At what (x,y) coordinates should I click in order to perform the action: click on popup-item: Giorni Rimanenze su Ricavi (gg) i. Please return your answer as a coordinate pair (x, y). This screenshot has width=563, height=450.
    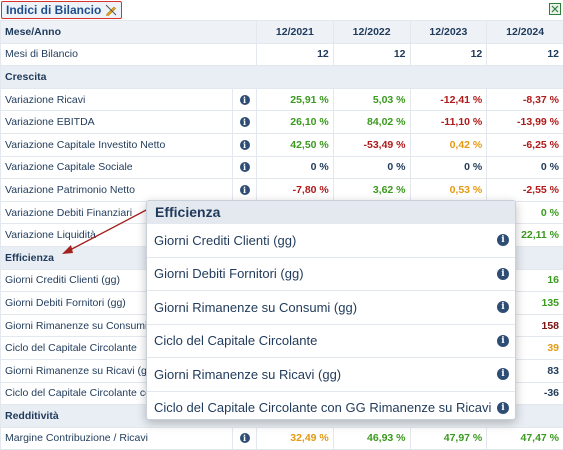
    Looking at the image, I should click on (331, 375).